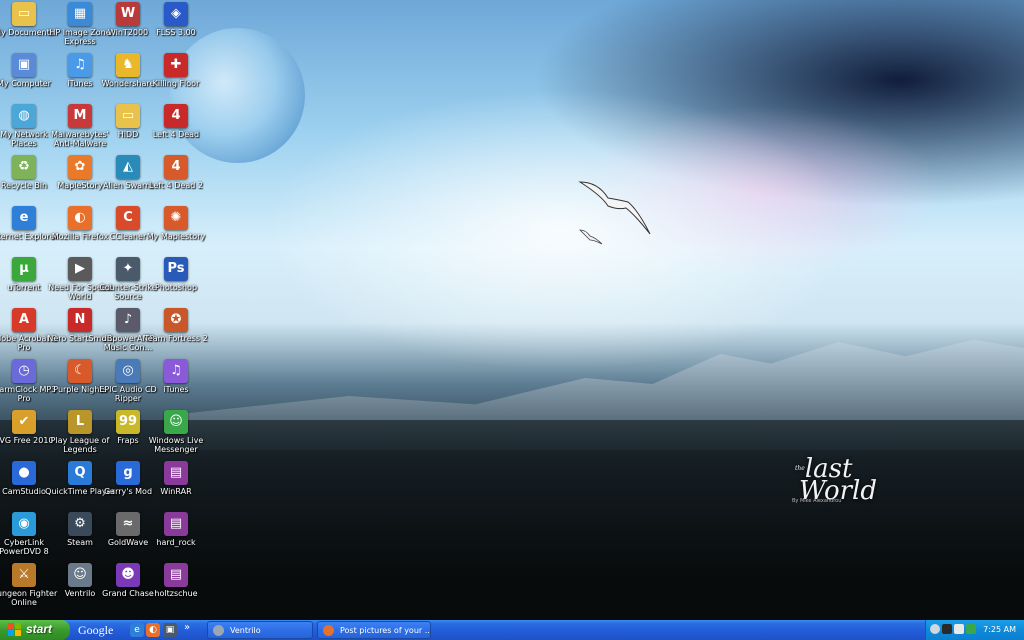 The width and height of the screenshot is (1024, 640). Describe the element at coordinates (817, 501) in the screenshot. I see `wallpaper-credit: By Mike Alexandrou` at that location.